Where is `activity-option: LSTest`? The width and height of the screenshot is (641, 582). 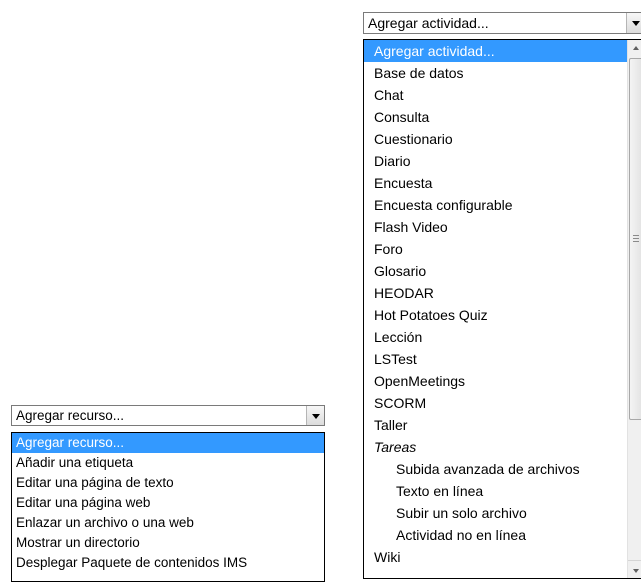 activity-option: LSTest is located at coordinates (502, 359).